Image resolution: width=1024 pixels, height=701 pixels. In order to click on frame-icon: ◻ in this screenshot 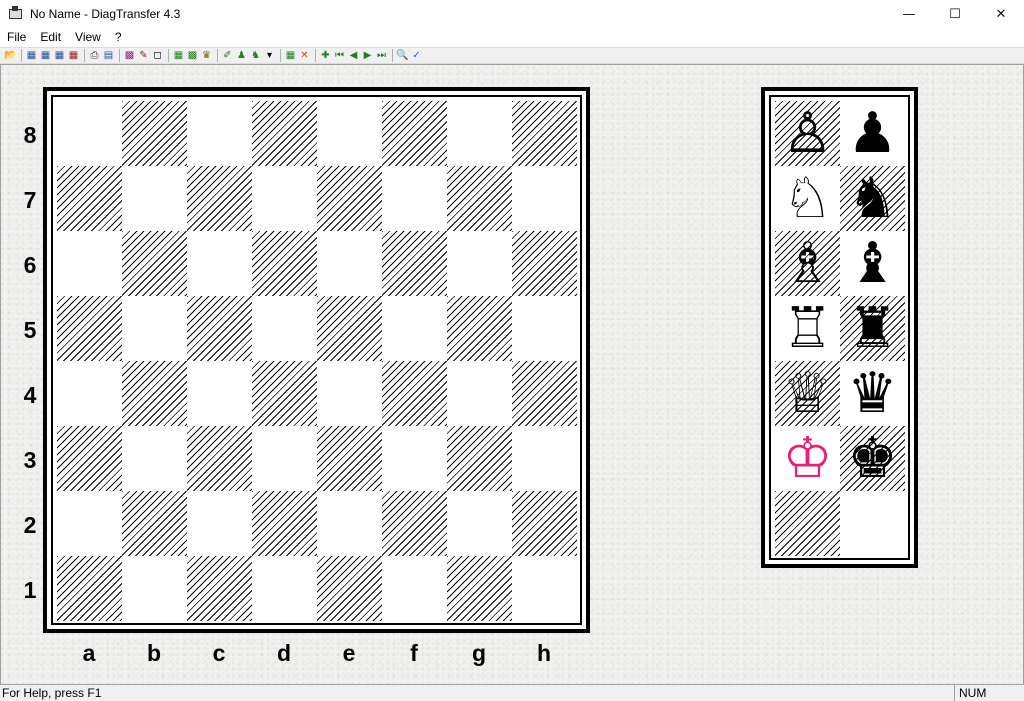, I will do `click(157, 55)`.